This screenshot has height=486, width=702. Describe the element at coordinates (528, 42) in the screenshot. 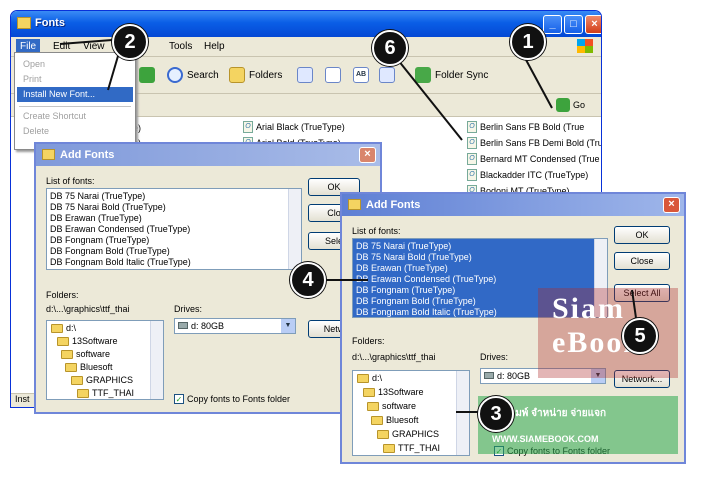

I see `callout-1: 1` at that location.